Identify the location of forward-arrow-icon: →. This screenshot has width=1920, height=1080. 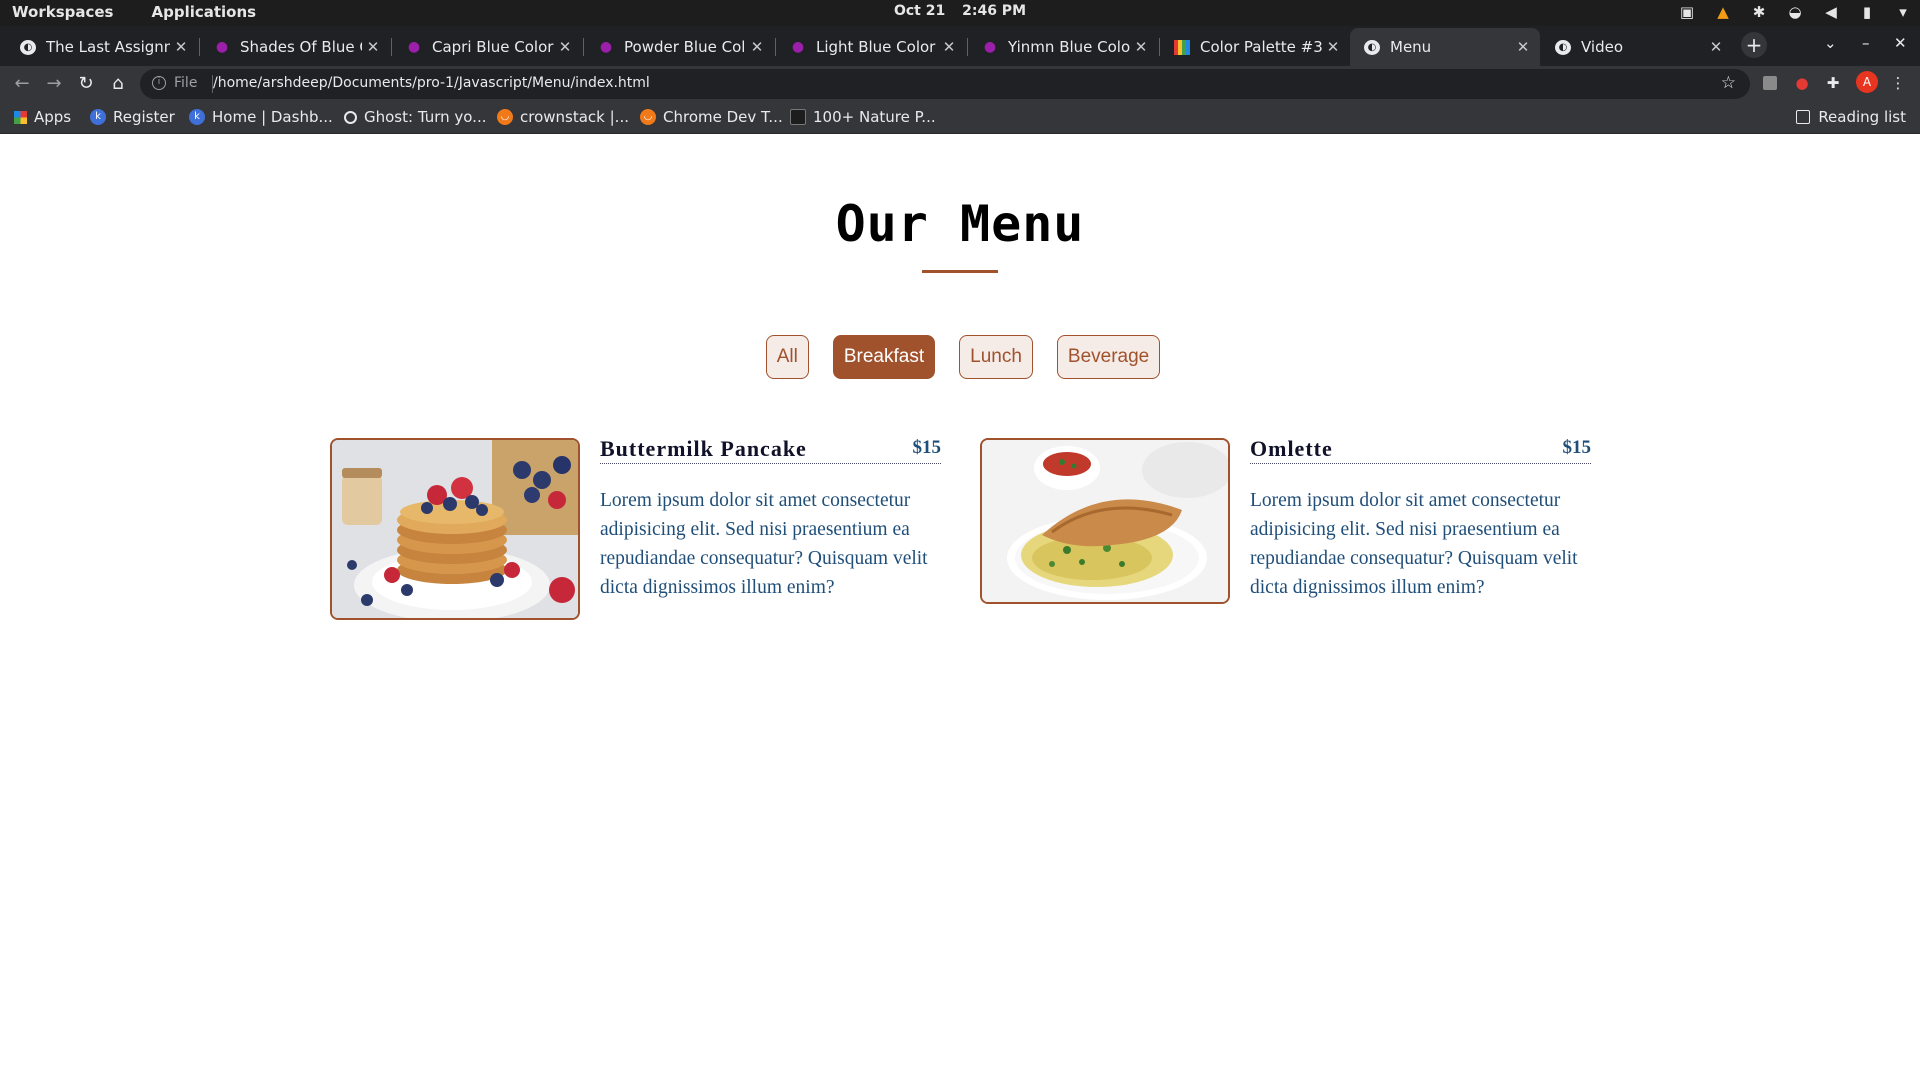
(54, 84).